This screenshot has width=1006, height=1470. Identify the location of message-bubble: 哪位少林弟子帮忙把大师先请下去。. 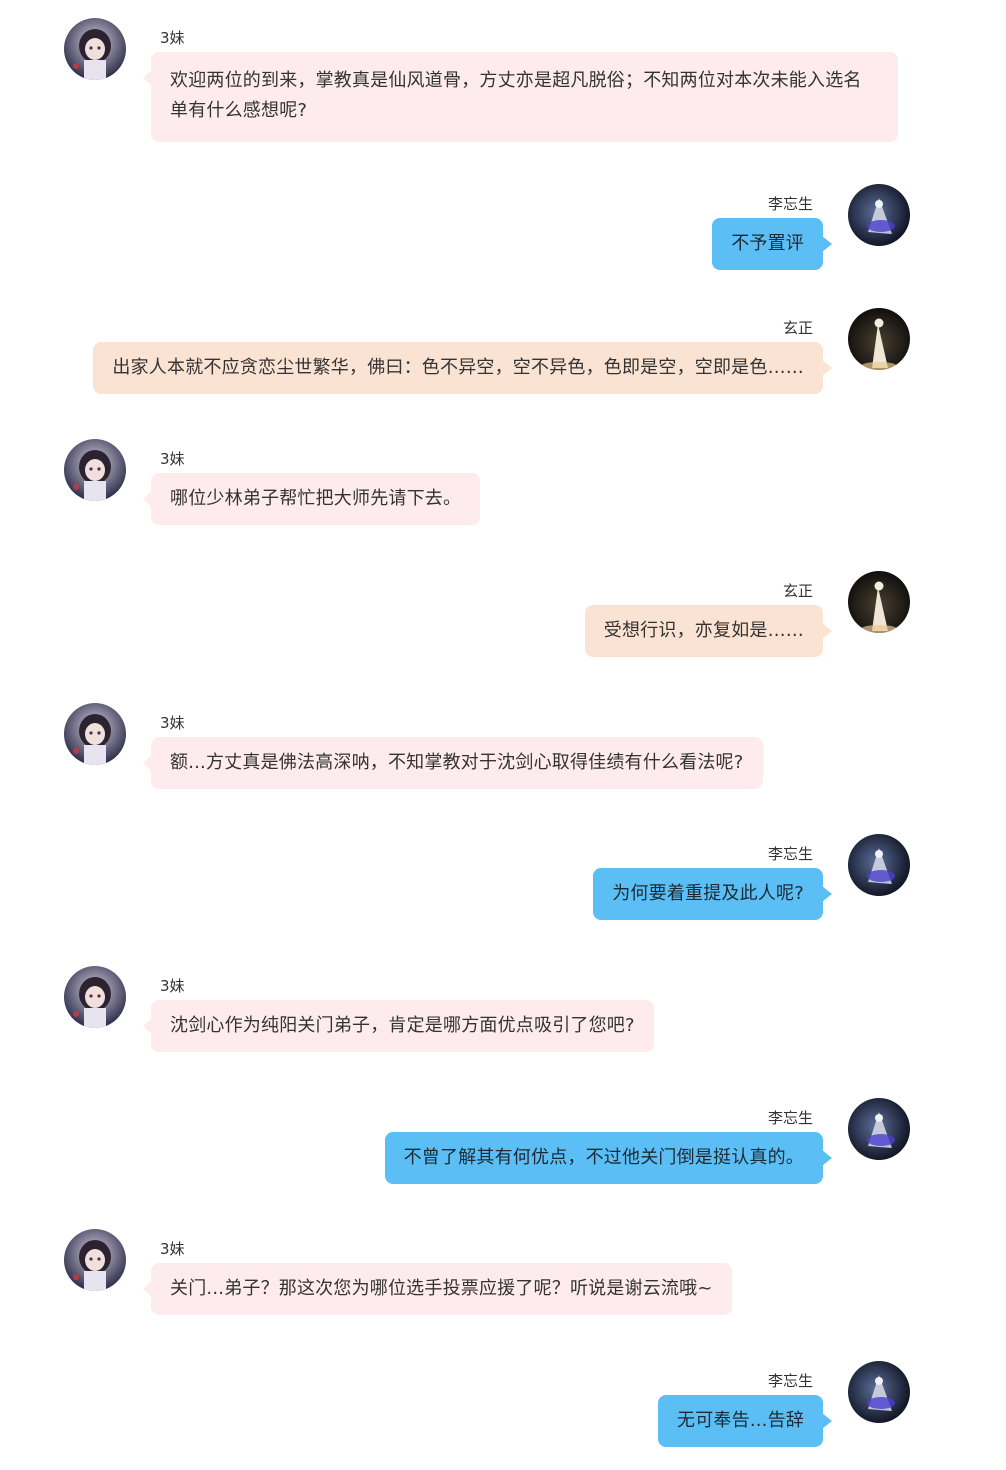
(311, 499).